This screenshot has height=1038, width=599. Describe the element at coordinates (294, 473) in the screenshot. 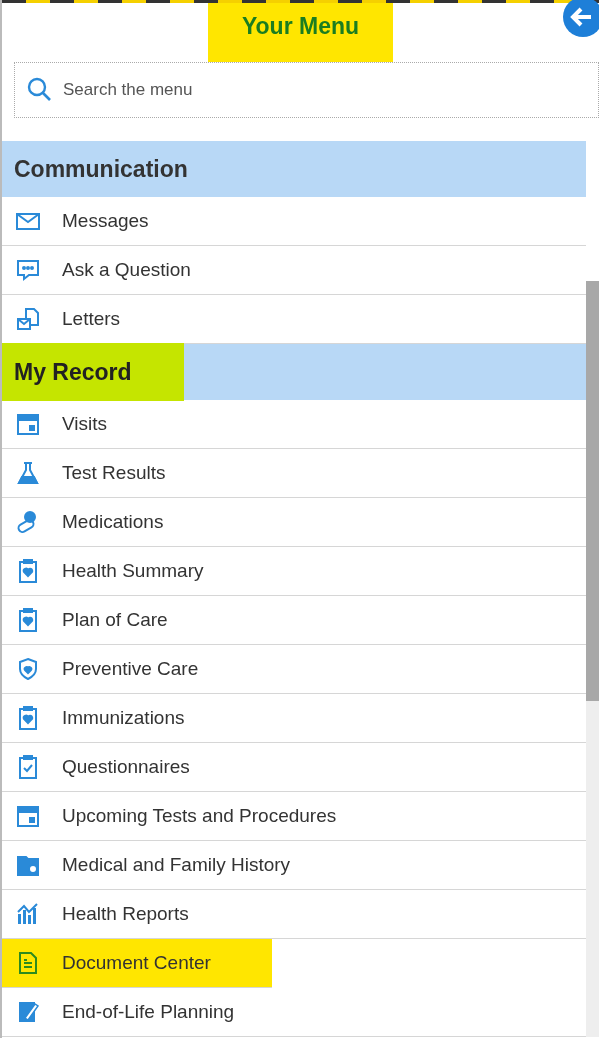

I see `menu-item: Test Results` at that location.